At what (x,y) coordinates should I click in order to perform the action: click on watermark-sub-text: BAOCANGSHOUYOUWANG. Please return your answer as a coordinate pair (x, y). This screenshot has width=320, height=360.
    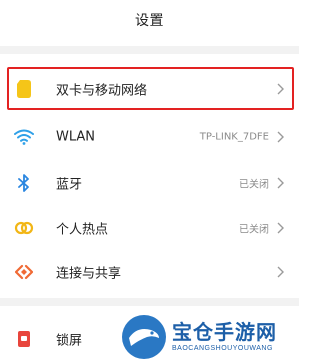
    Looking at the image, I should click on (222, 348).